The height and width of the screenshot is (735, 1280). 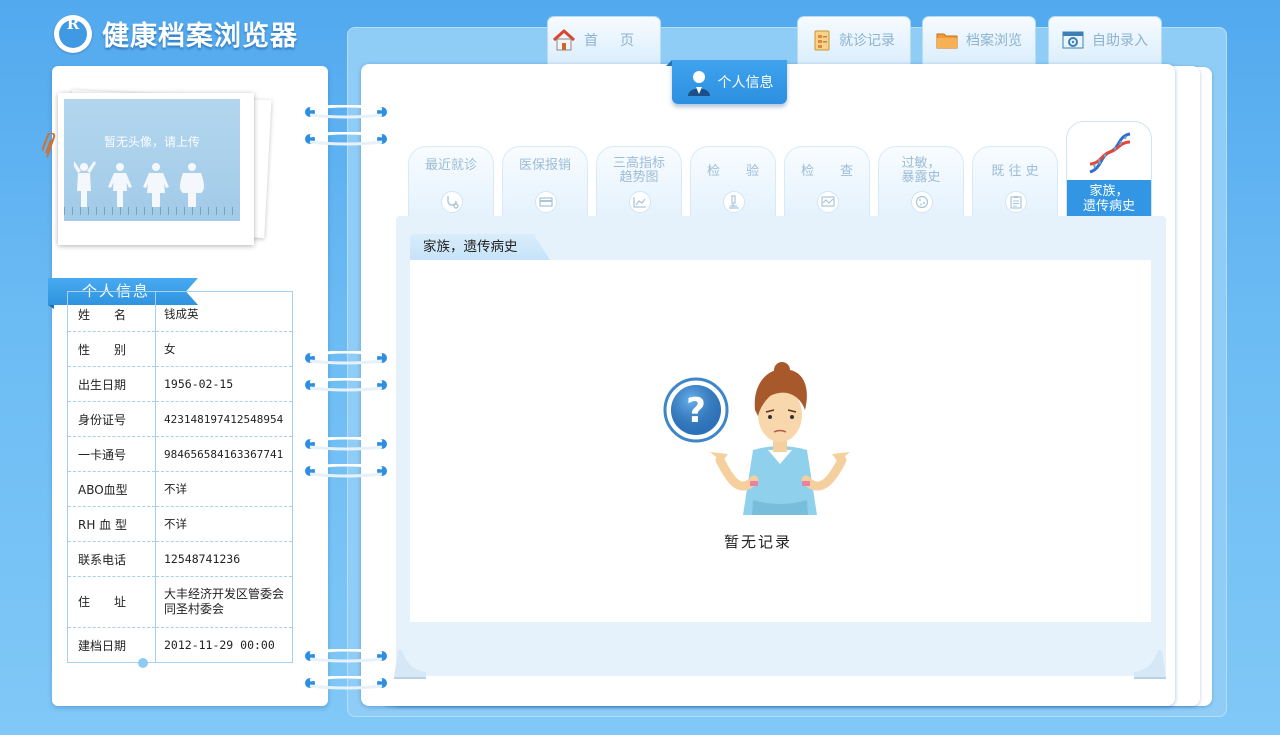 I want to click on tab-visit-records: 就诊记录, so click(x=854, y=40).